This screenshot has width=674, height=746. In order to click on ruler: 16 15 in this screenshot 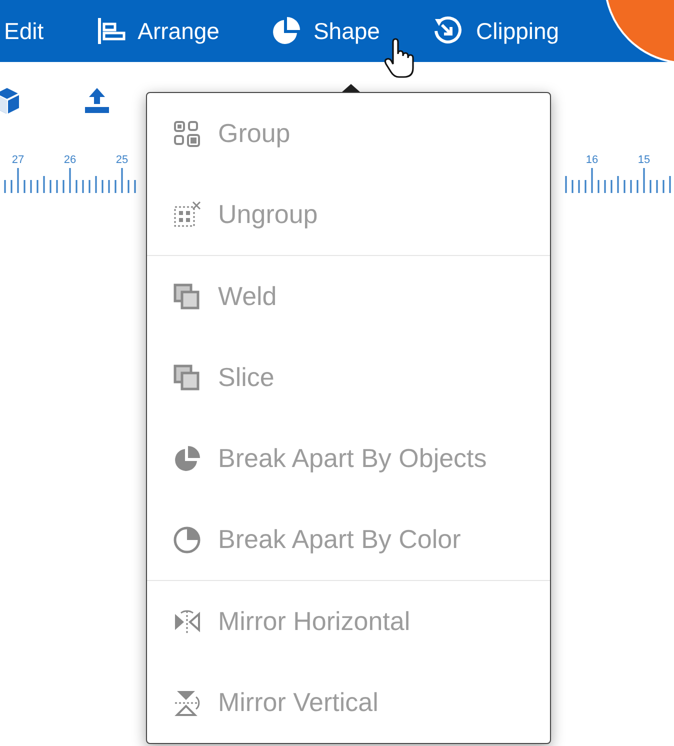, I will do `click(617, 172)`.